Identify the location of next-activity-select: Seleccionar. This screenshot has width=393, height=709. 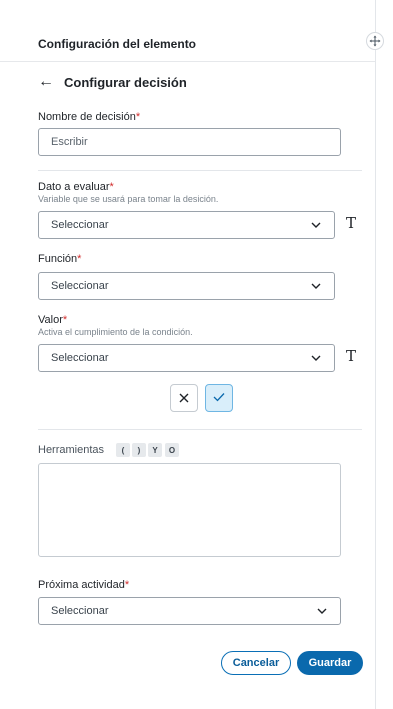
(189, 611).